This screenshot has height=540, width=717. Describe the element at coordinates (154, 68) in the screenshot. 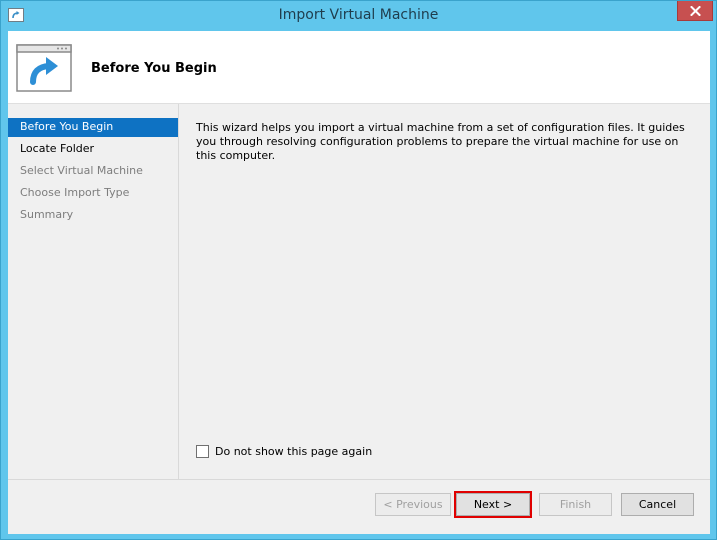

I see `page-title: Before You Begin` at that location.